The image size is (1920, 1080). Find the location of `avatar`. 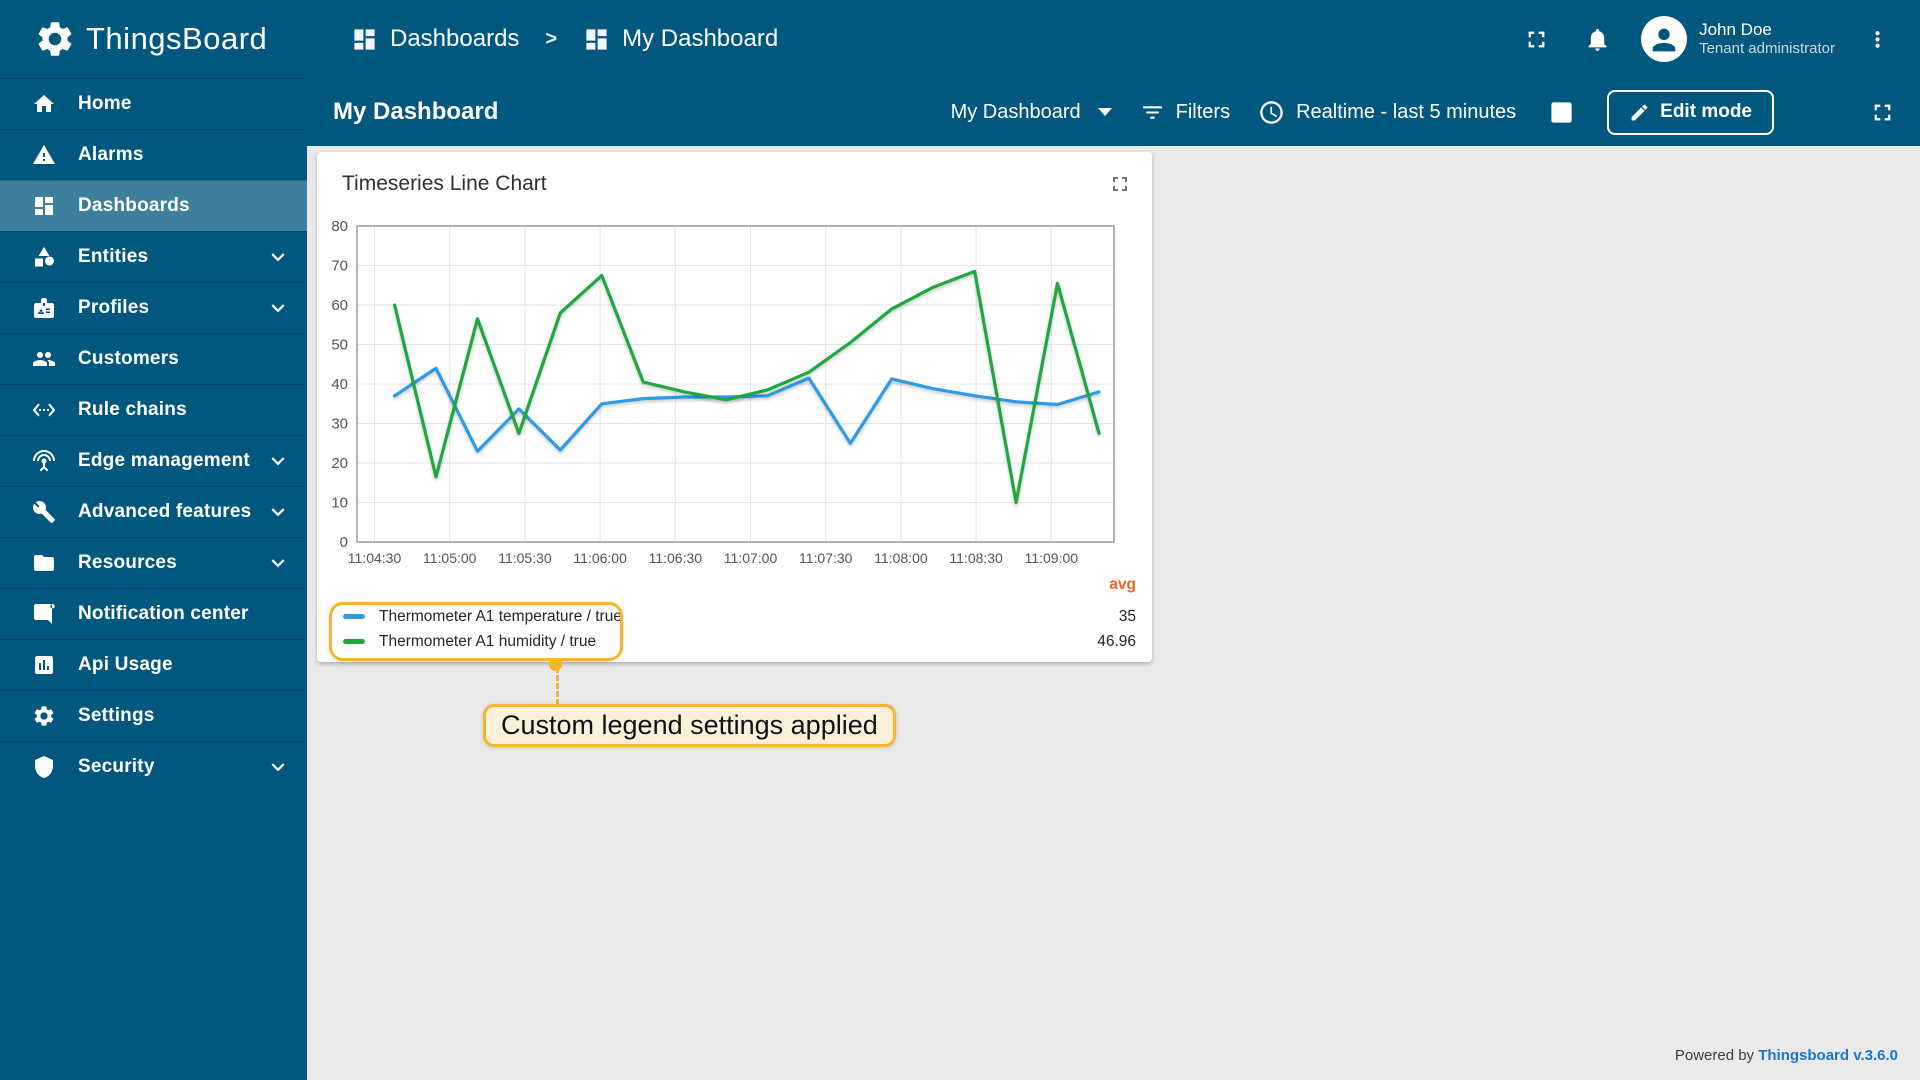

avatar is located at coordinates (1664, 39).